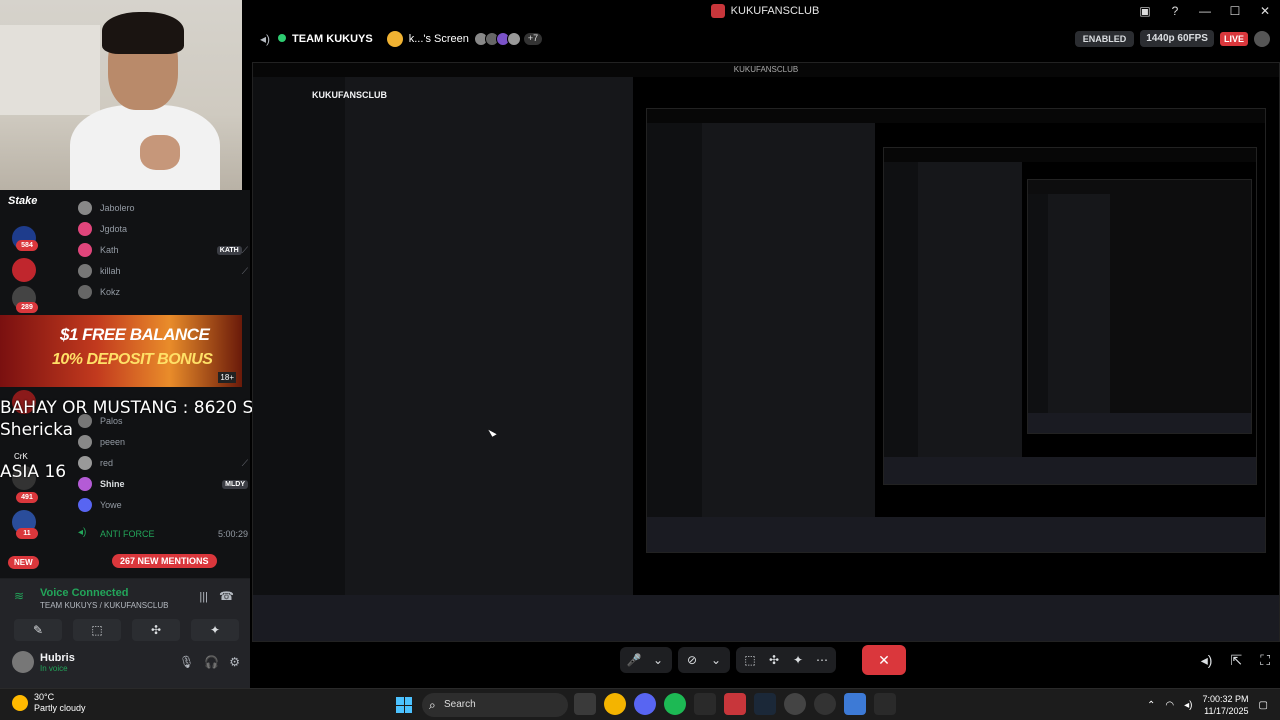  I want to click on username: Hubris, so click(57, 657).